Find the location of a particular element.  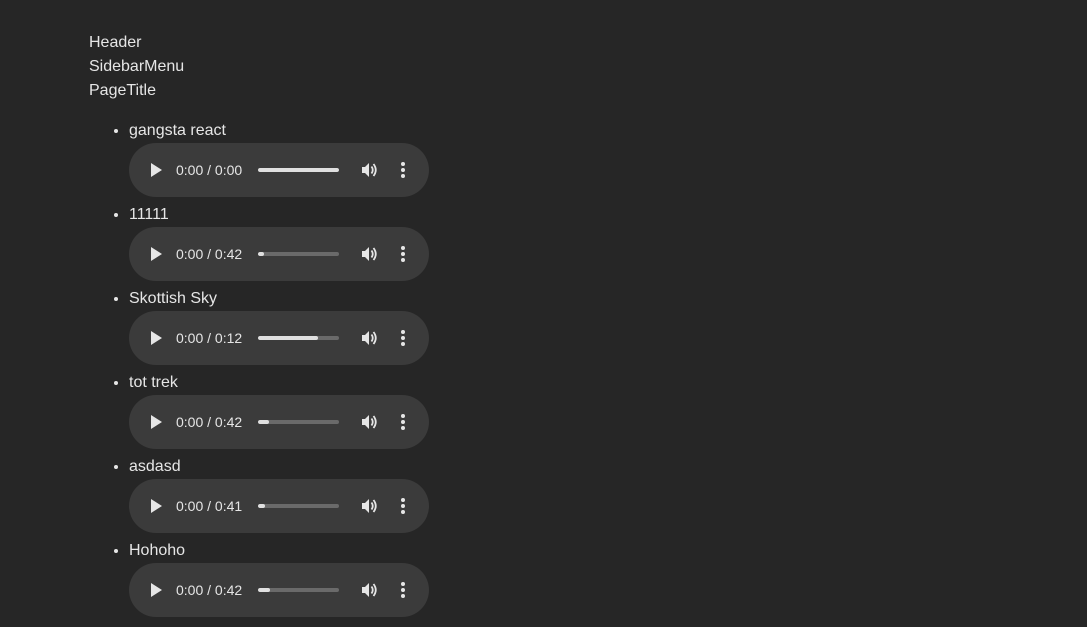

time-display: 0:00 / 0:41 is located at coordinates (209, 506).